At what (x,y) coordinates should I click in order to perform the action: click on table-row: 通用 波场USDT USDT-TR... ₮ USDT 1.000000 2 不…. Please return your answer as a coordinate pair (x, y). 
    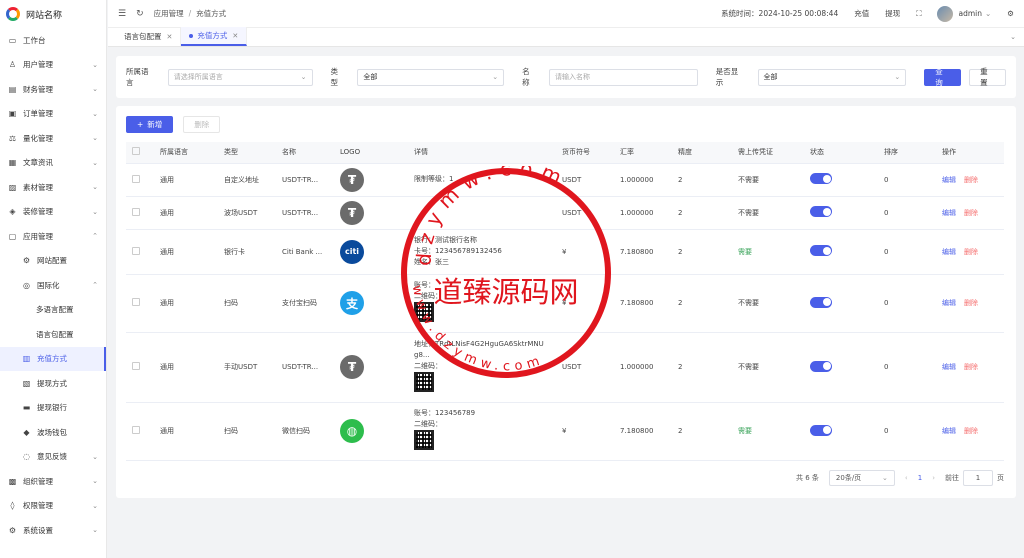
    Looking at the image, I should click on (565, 213).